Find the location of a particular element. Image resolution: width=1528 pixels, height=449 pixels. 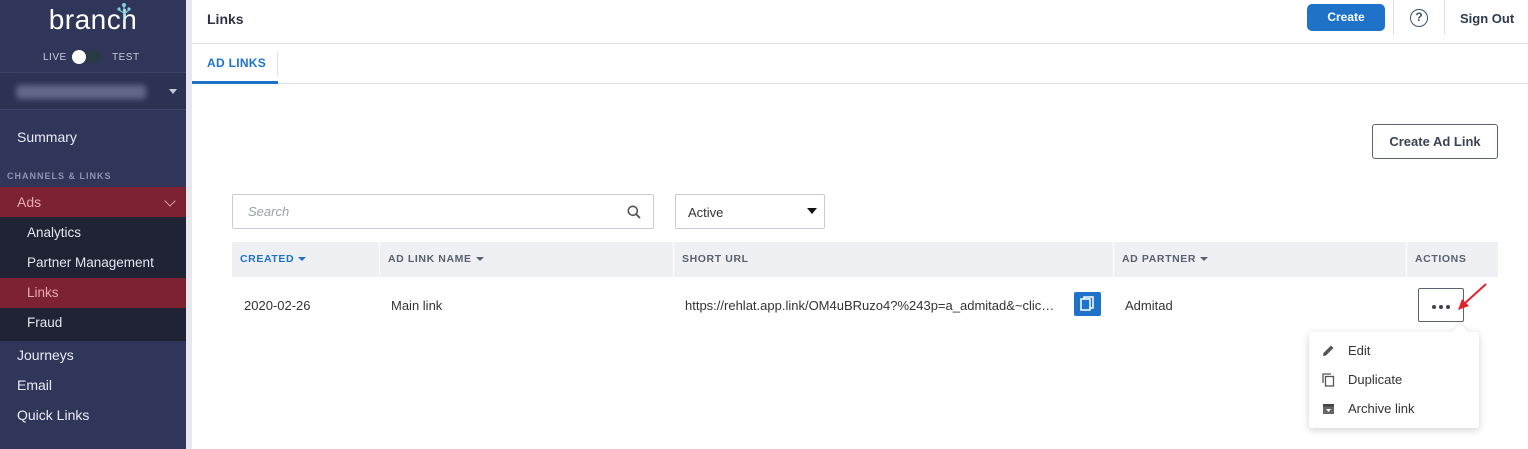

search-box is located at coordinates (443, 211).